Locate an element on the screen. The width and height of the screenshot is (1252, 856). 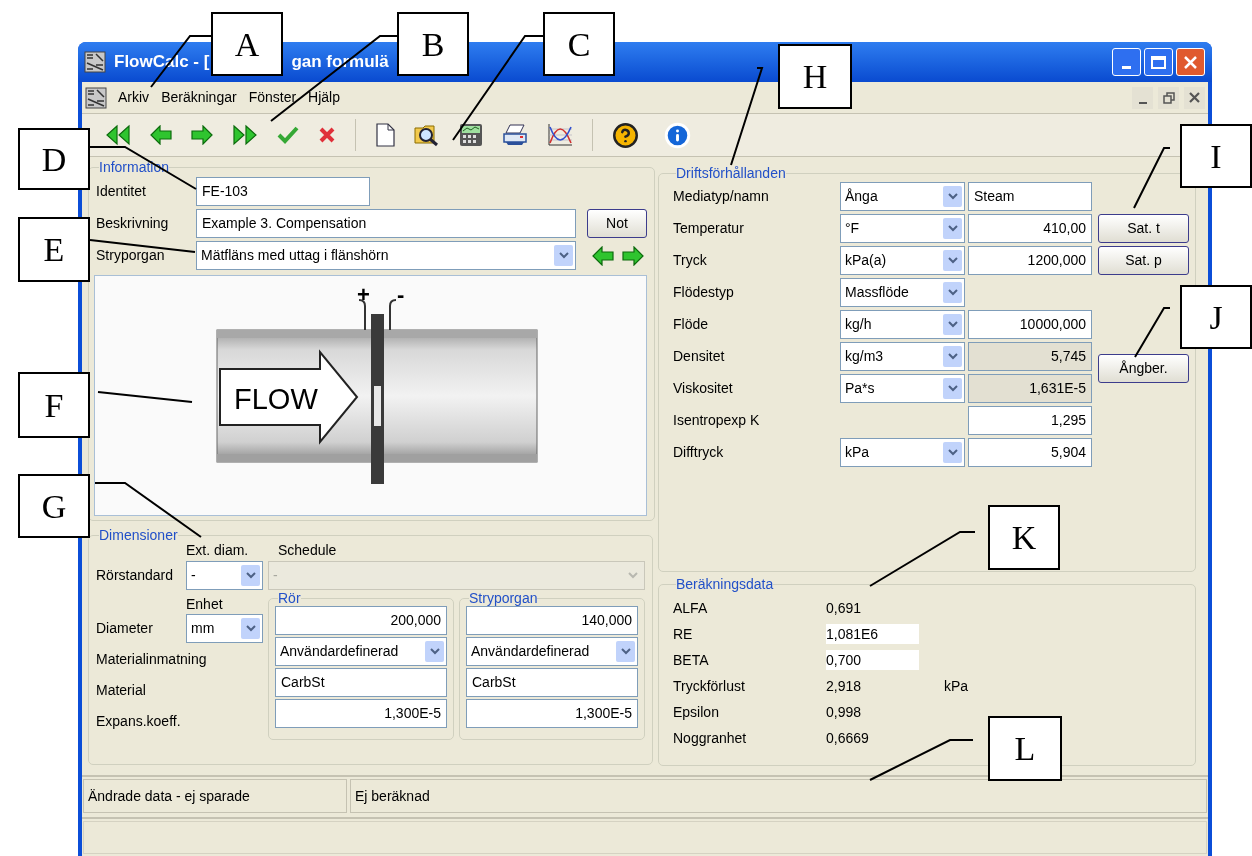
input-field: 10000,000 is located at coordinates (1030, 324).